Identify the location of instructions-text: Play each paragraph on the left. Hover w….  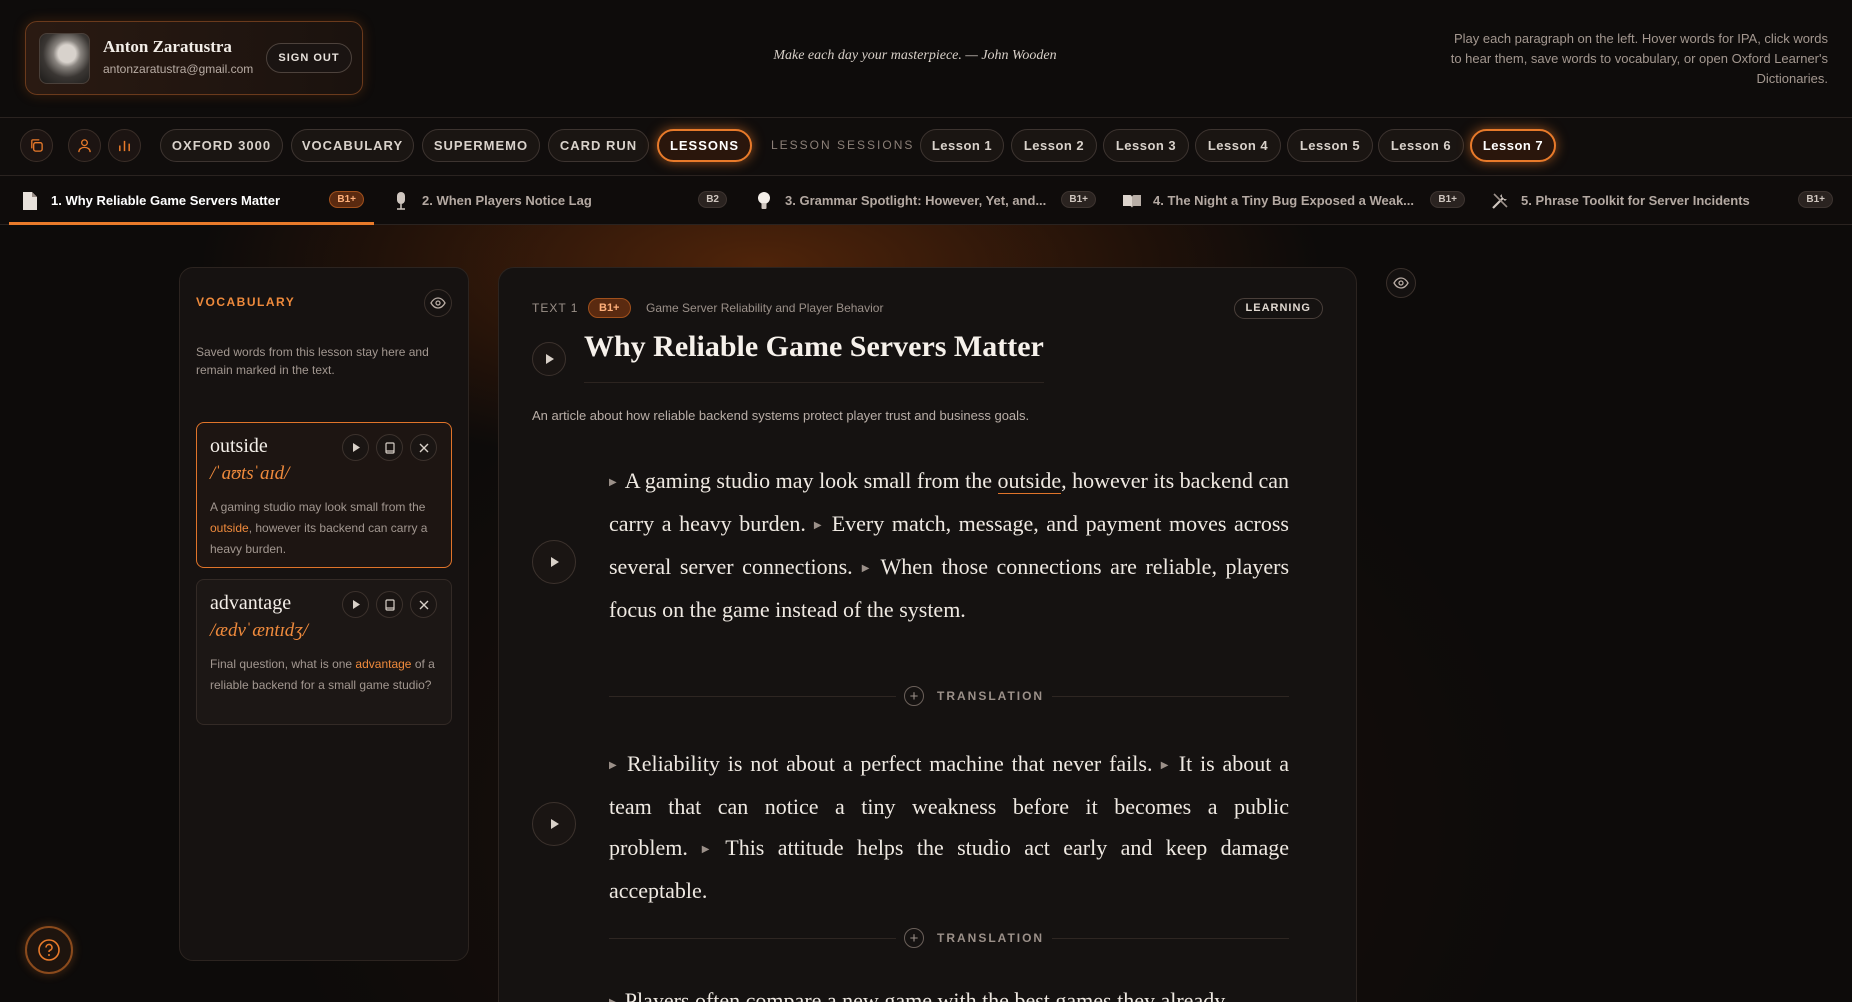
(1639, 58).